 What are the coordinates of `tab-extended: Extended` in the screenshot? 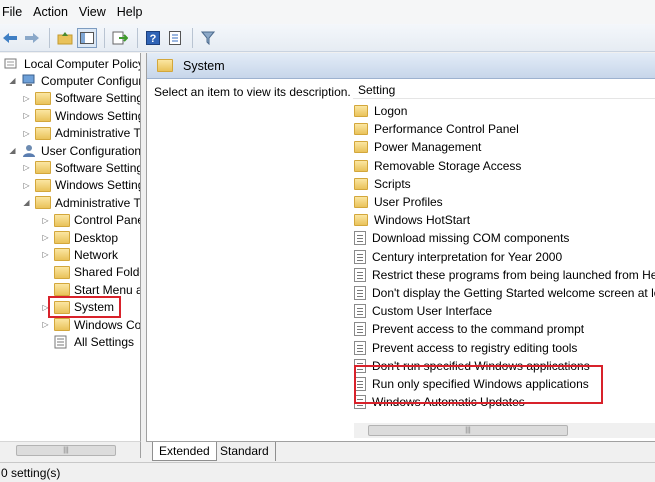 It's located at (184, 451).